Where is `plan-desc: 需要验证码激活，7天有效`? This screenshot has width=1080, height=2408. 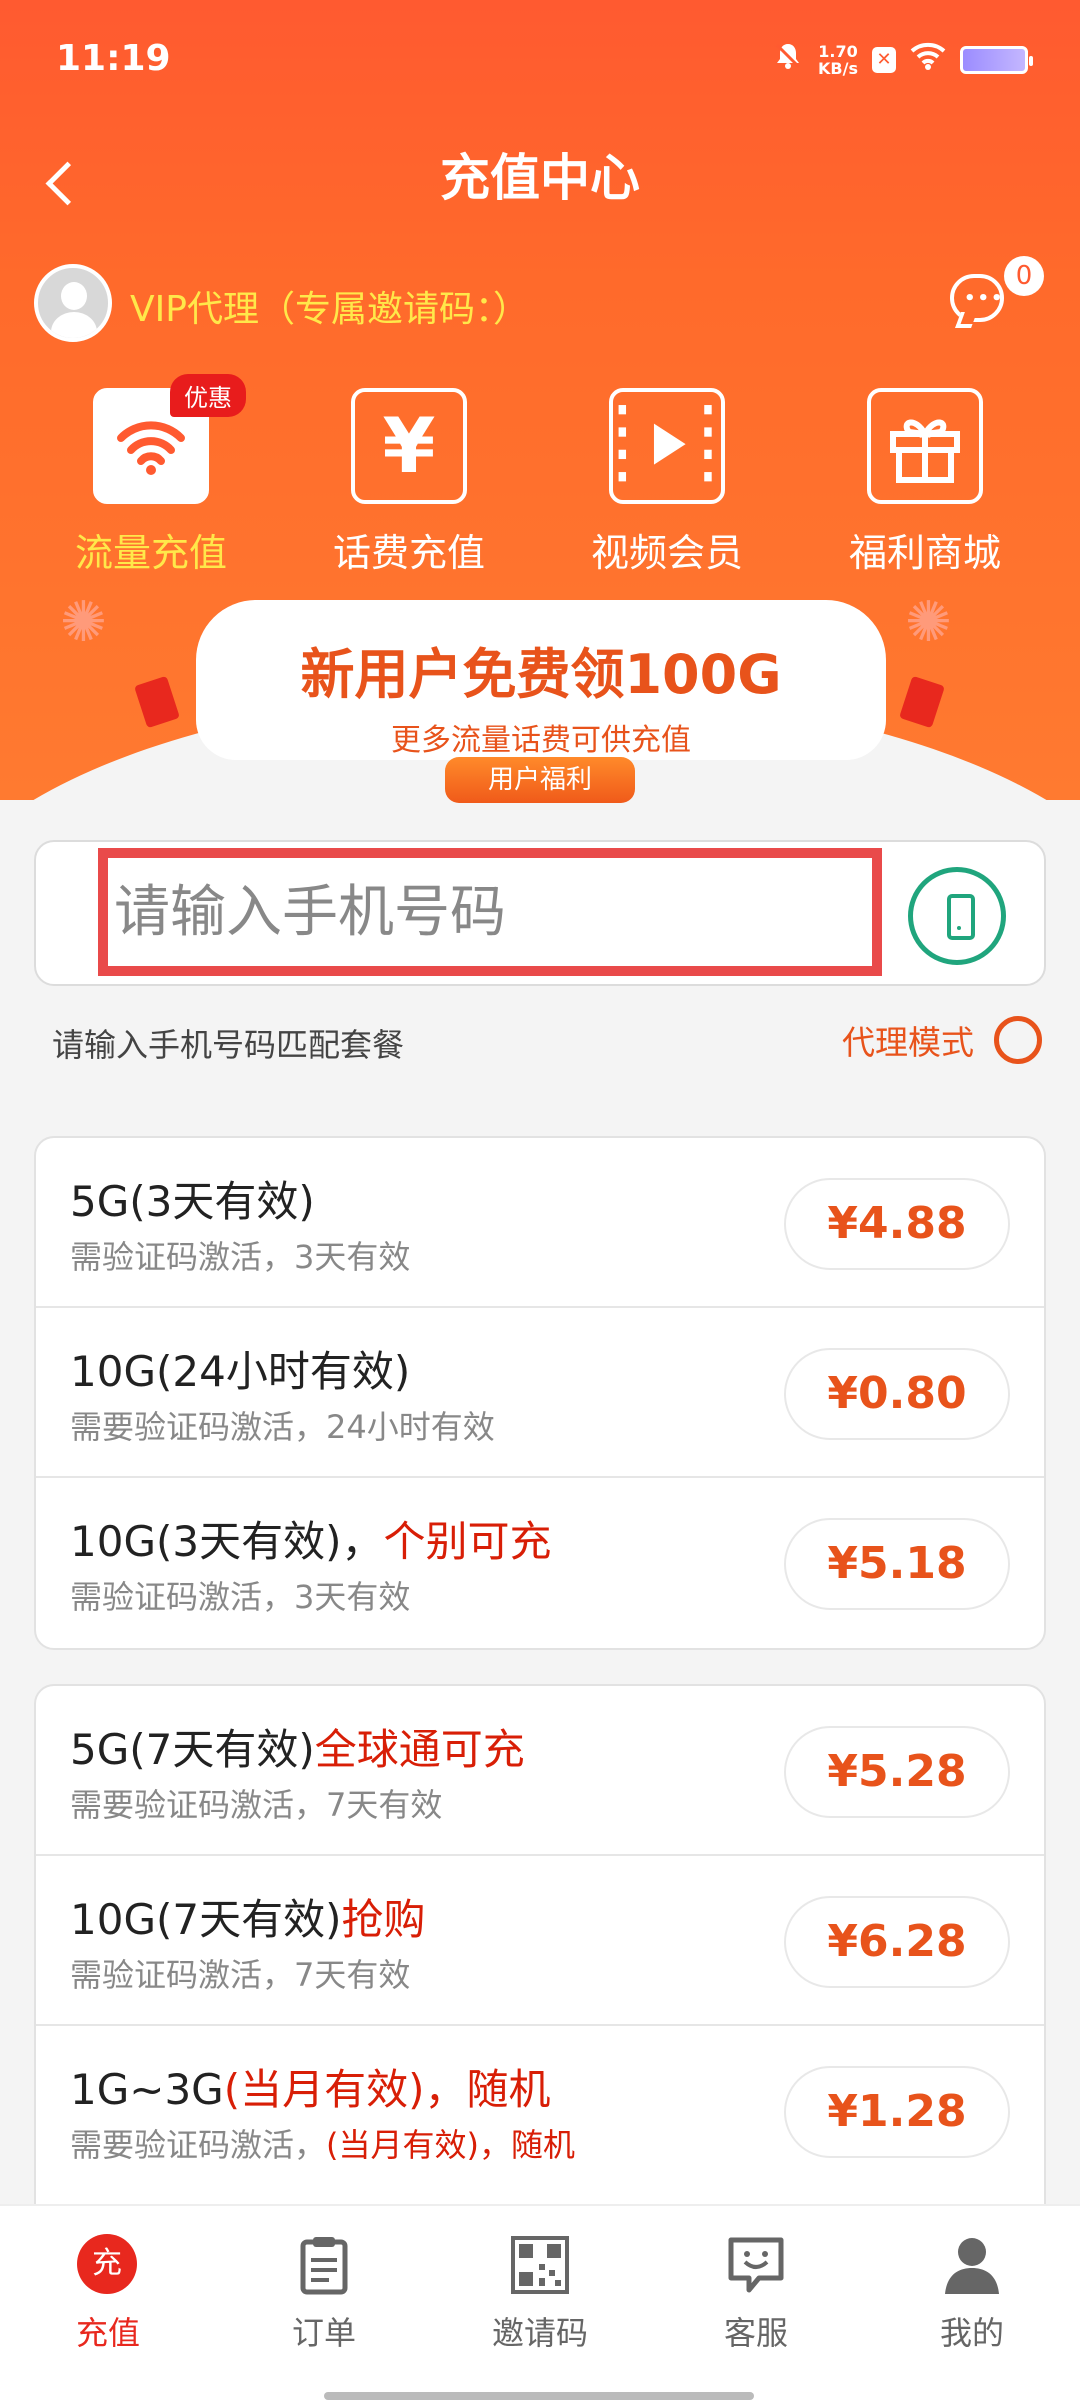
plan-desc: 需要验证码激活，7天有效 is located at coordinates (256, 1803).